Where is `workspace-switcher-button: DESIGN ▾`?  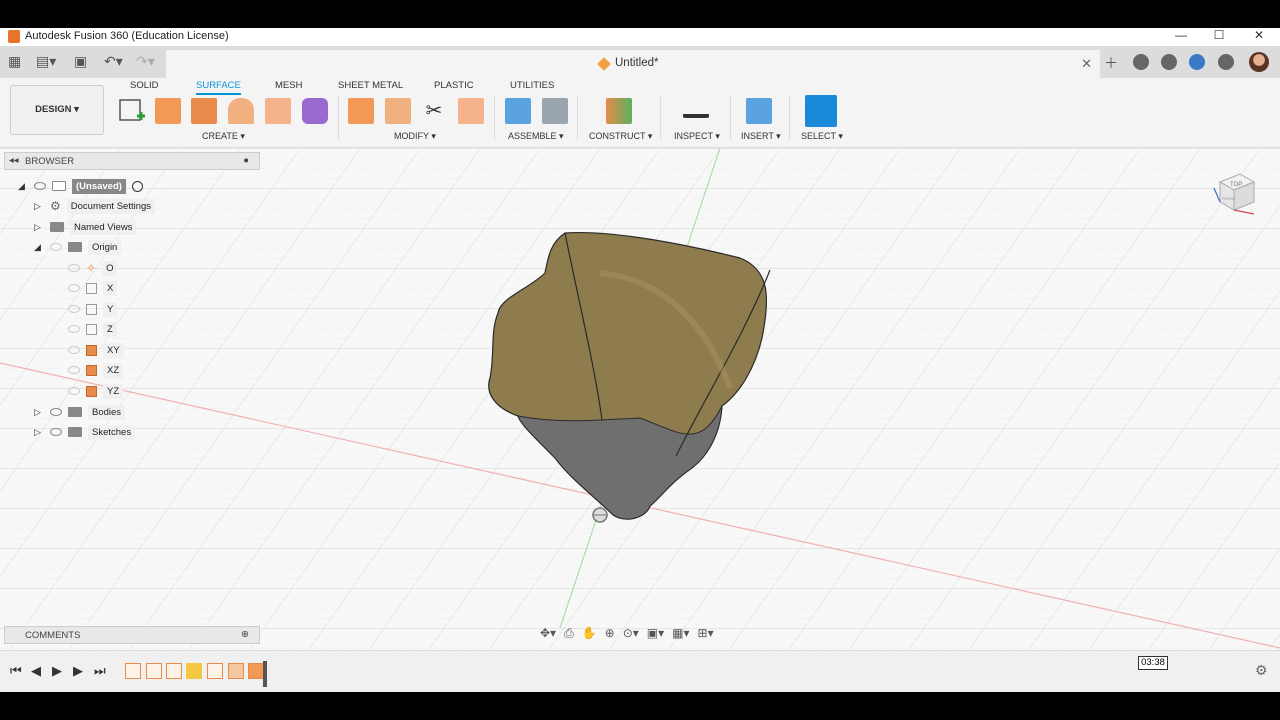
workspace-switcher-button: DESIGN ▾ is located at coordinates (57, 110).